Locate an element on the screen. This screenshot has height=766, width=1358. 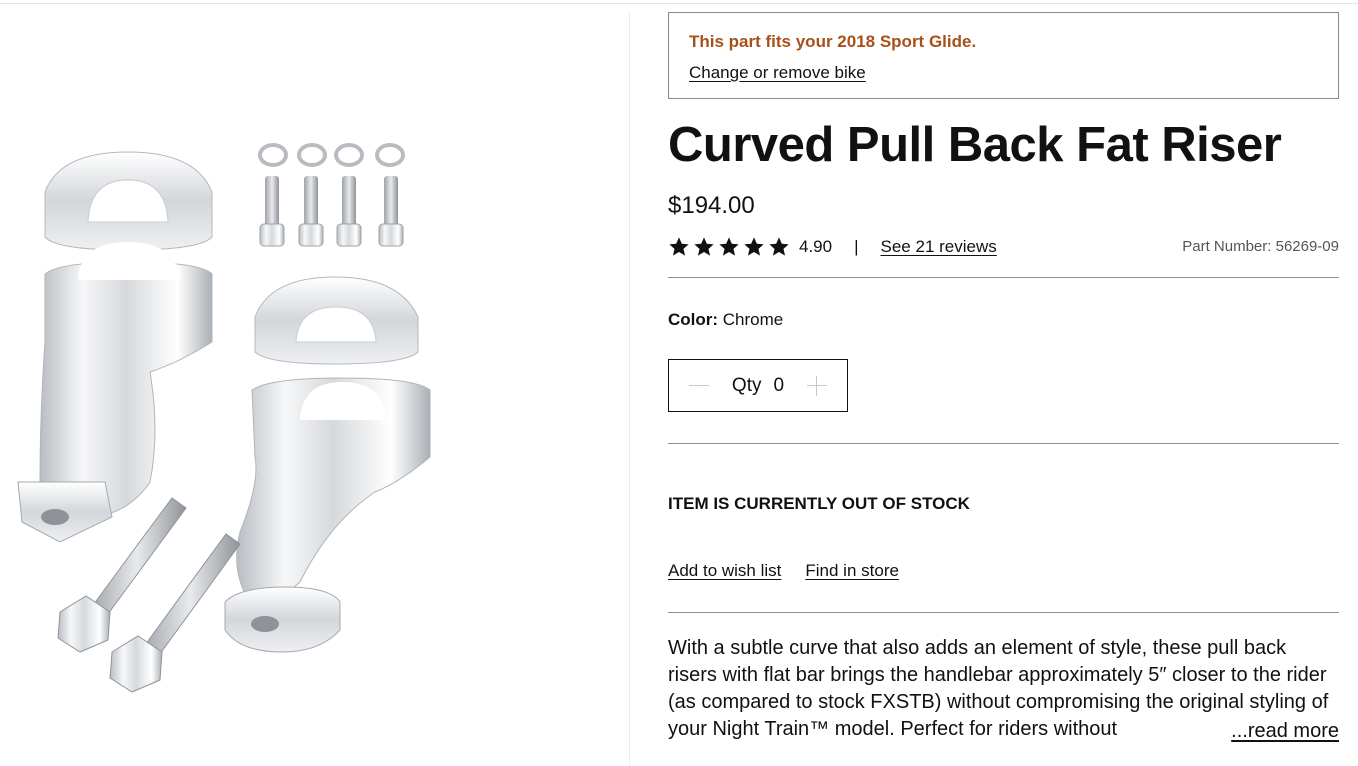
quantity-stepper: Qty 0 is located at coordinates (758, 385).